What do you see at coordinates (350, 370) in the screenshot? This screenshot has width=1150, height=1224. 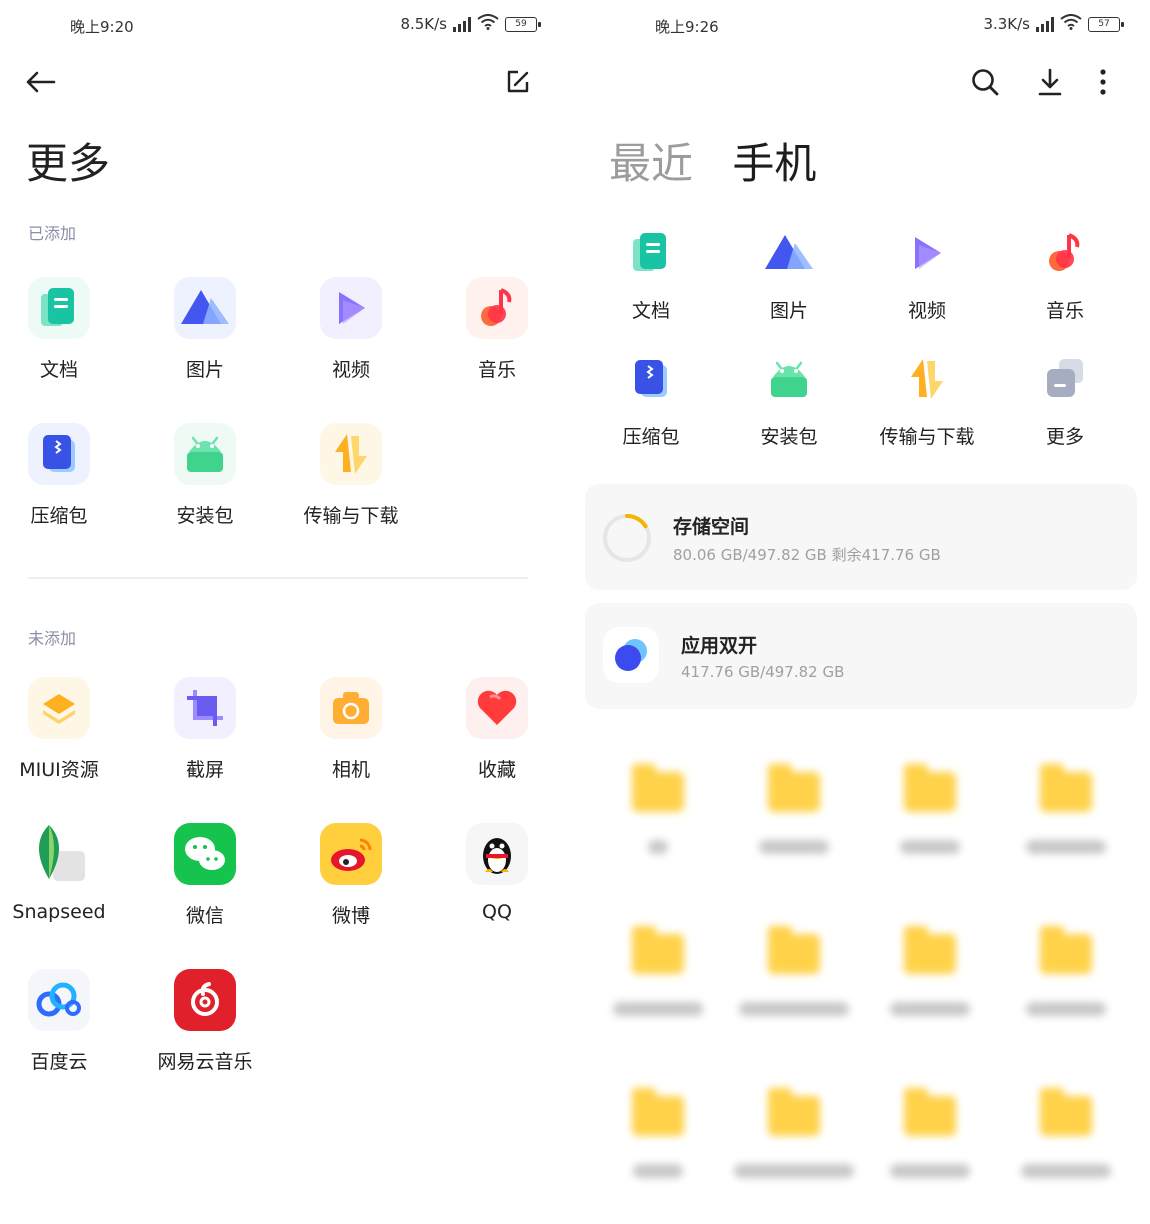 I see `added-label: 视频` at bounding box center [350, 370].